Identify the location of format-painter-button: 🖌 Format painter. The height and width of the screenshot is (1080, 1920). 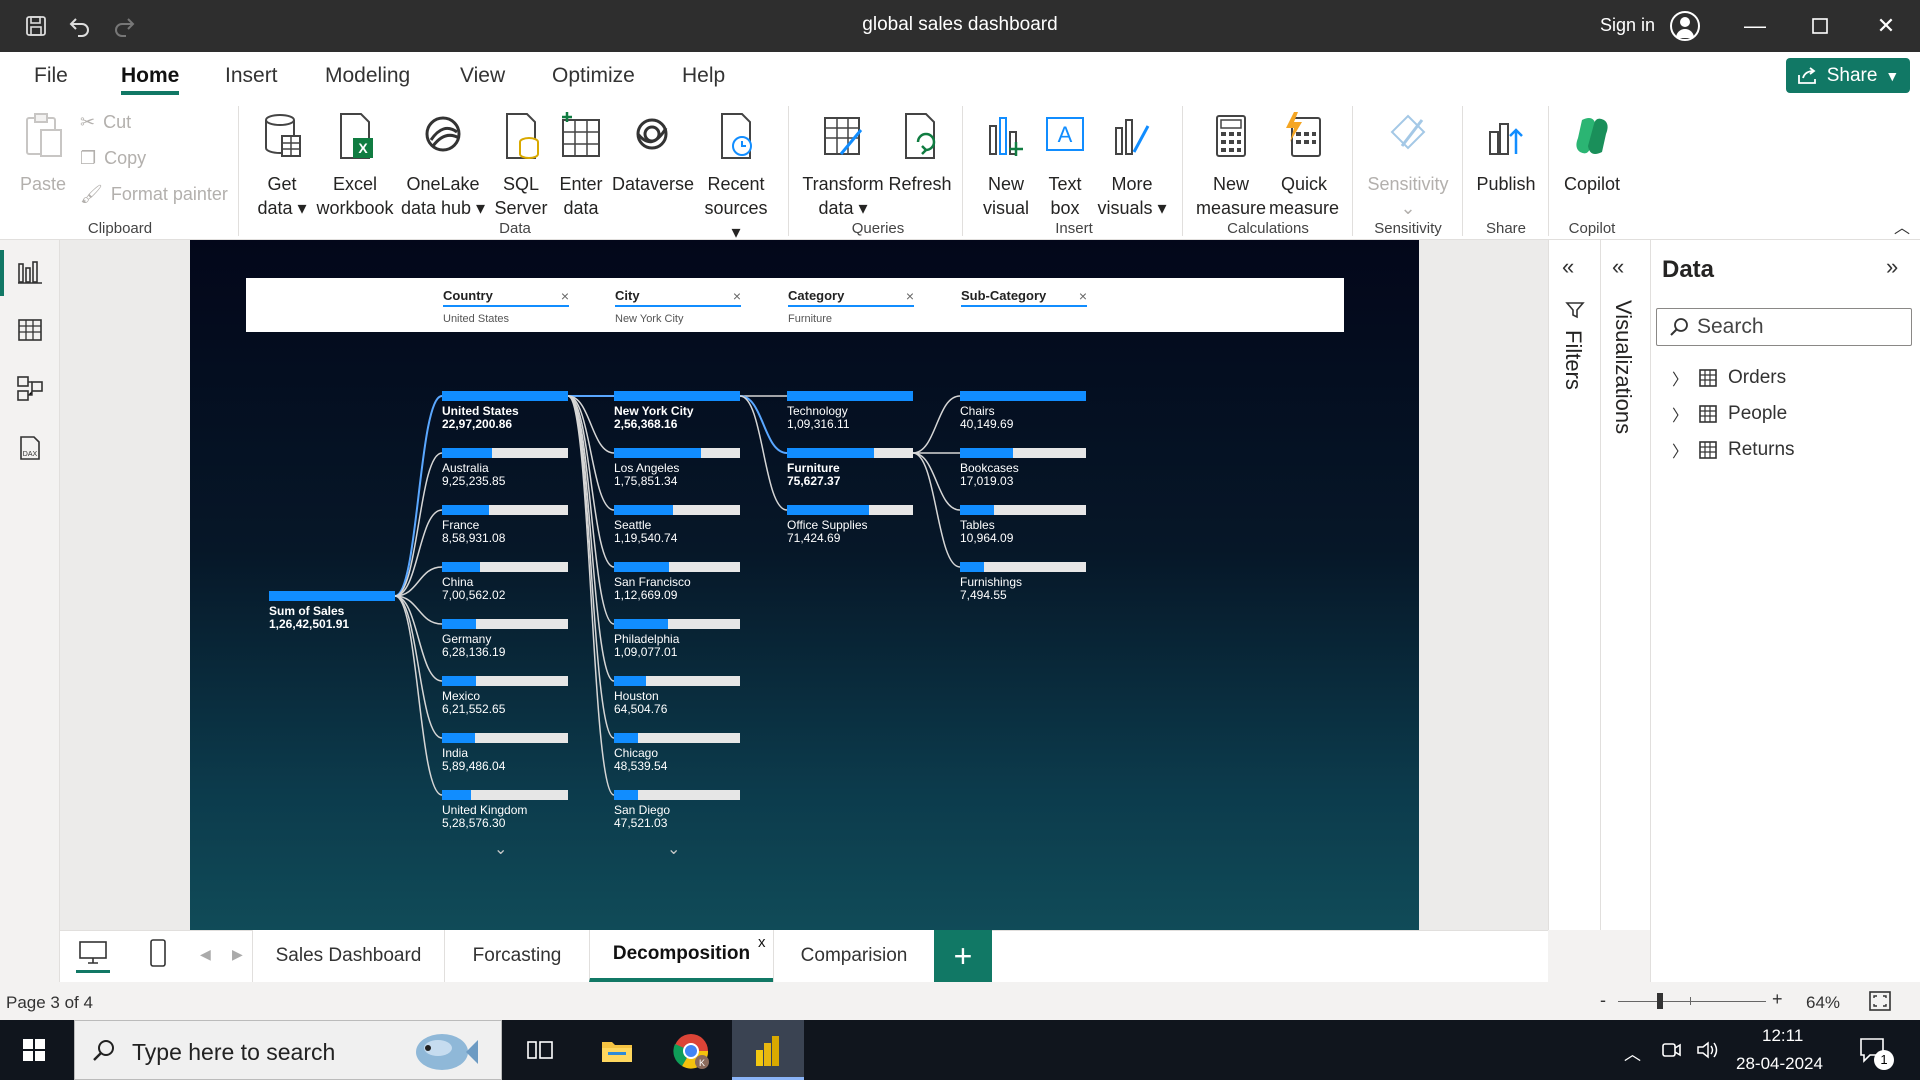
(154, 194).